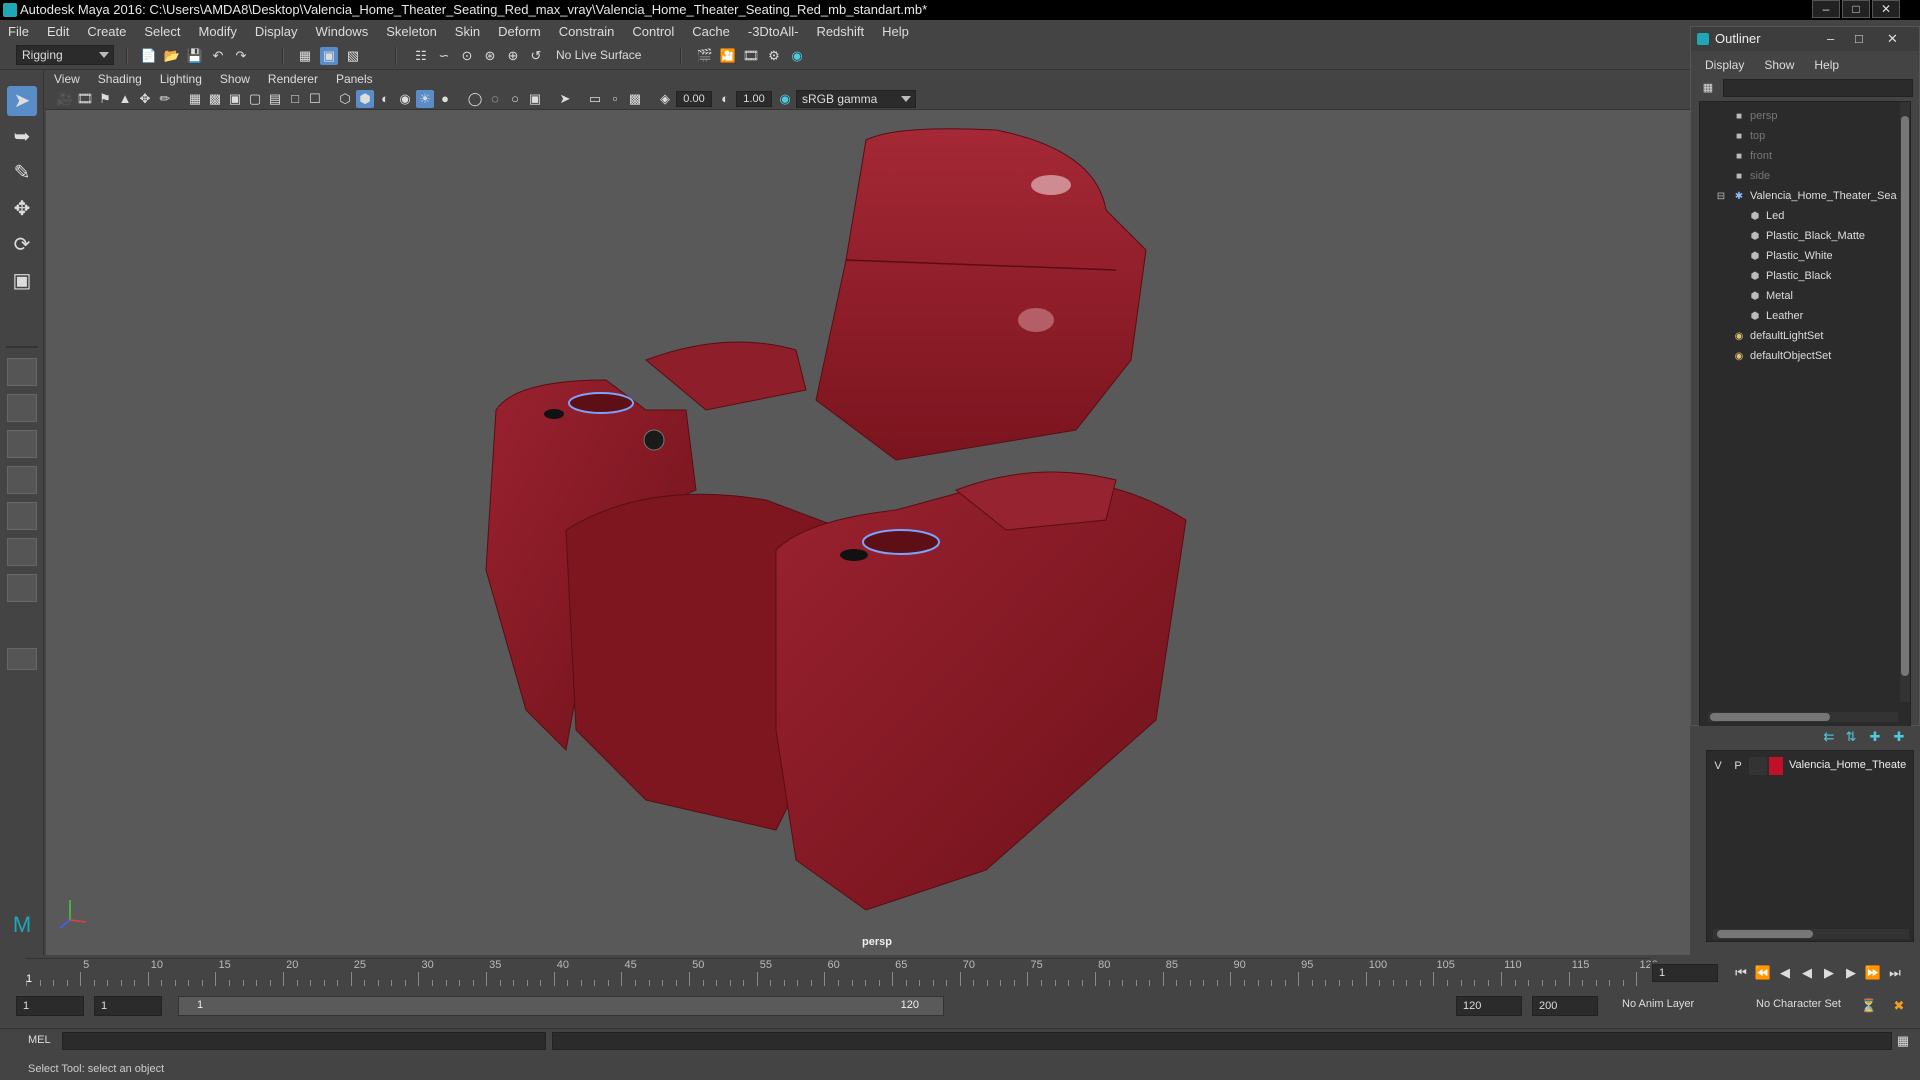  What do you see at coordinates (773, 31) in the screenshot?
I see `menu-3dtoall: -3DtoAll-` at bounding box center [773, 31].